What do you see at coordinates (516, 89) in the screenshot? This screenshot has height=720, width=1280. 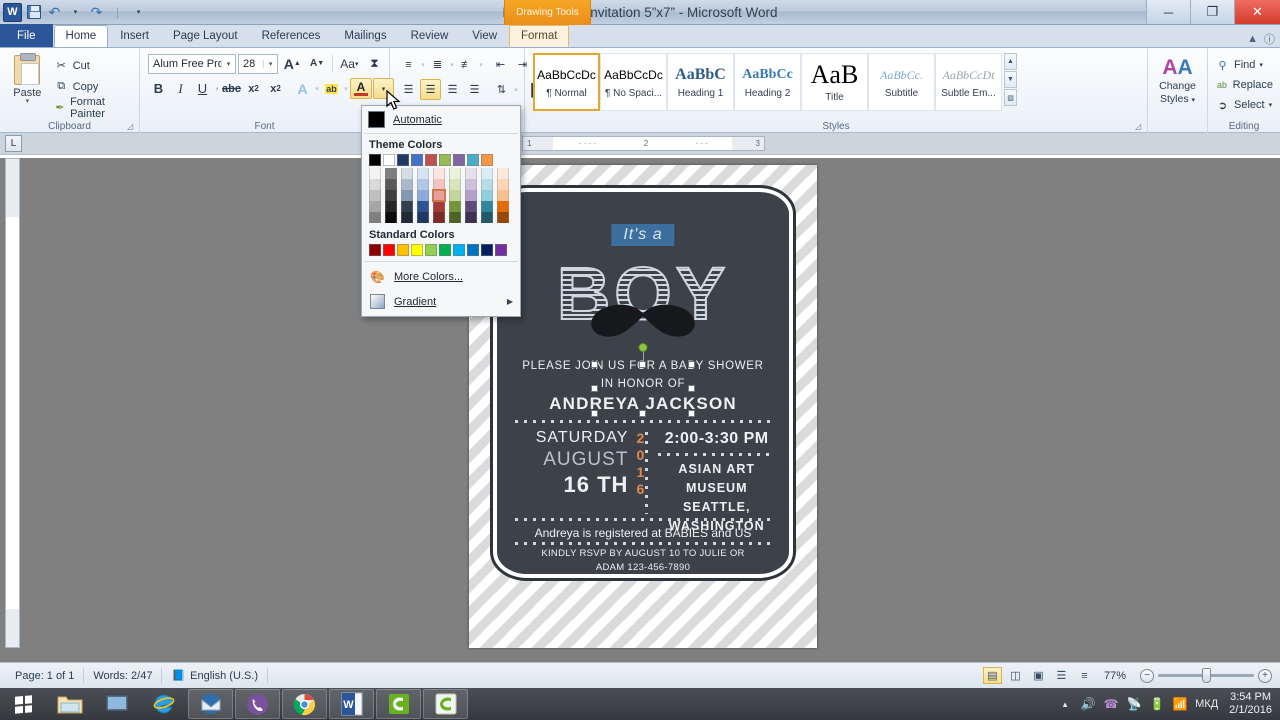 I see `line-spacing-dropdown-icon: ▾` at bounding box center [516, 89].